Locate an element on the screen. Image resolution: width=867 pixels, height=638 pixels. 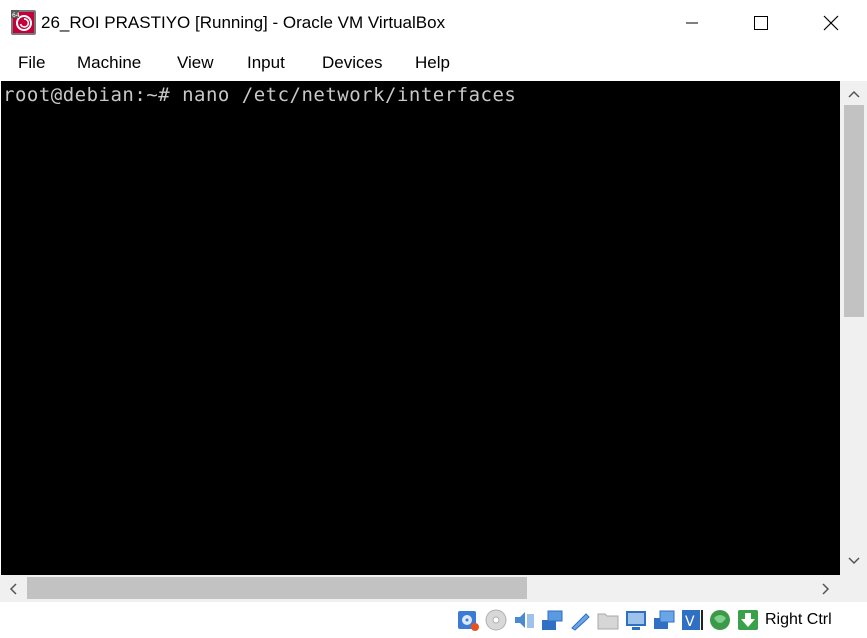
scrollbar-corner is located at coordinates (853, 588).